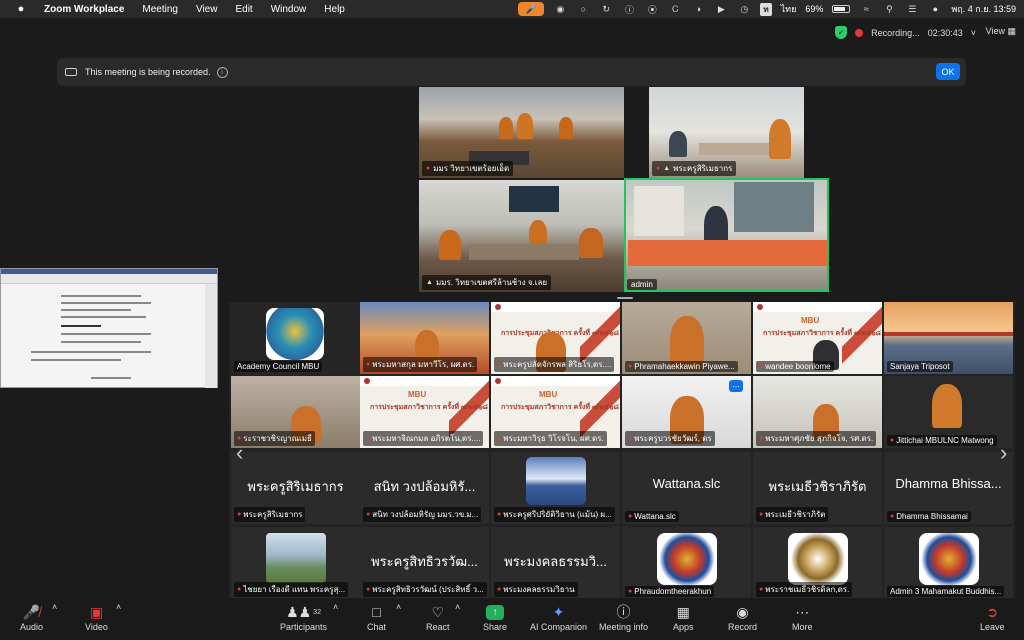 The image size is (1024, 640). What do you see at coordinates (652, 9) in the screenshot?
I see `airdrop-icon: ⦿` at bounding box center [652, 9].